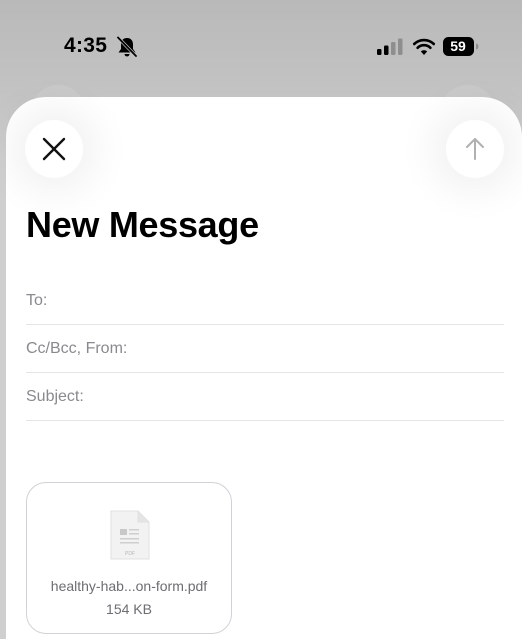 This screenshot has width=522, height=639. What do you see at coordinates (37, 300) in the screenshot?
I see `to-field-label: To:` at bounding box center [37, 300].